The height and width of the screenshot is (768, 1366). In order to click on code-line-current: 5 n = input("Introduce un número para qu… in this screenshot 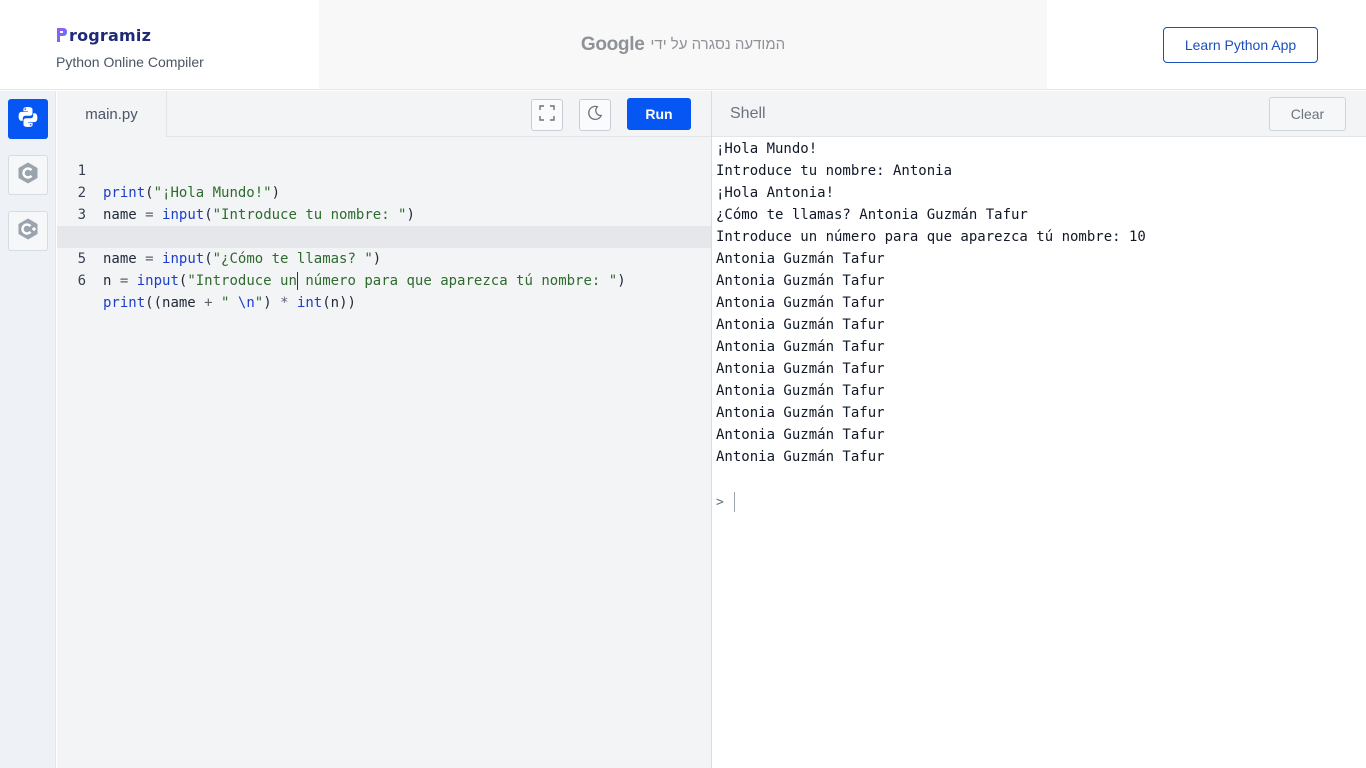, I will do `click(384, 258)`.